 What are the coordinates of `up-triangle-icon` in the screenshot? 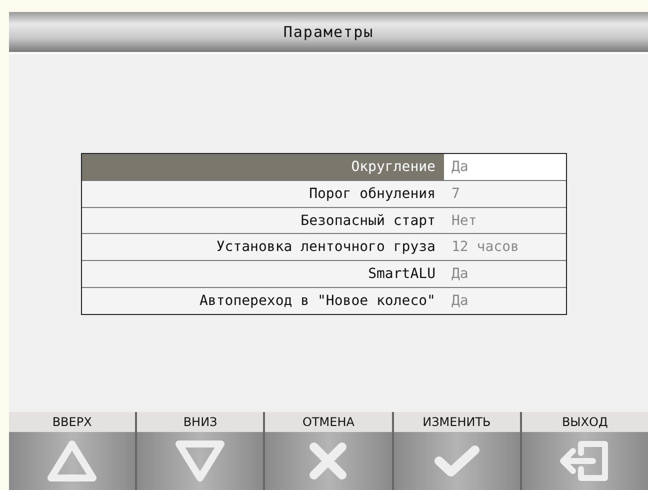 It's located at (72, 461).